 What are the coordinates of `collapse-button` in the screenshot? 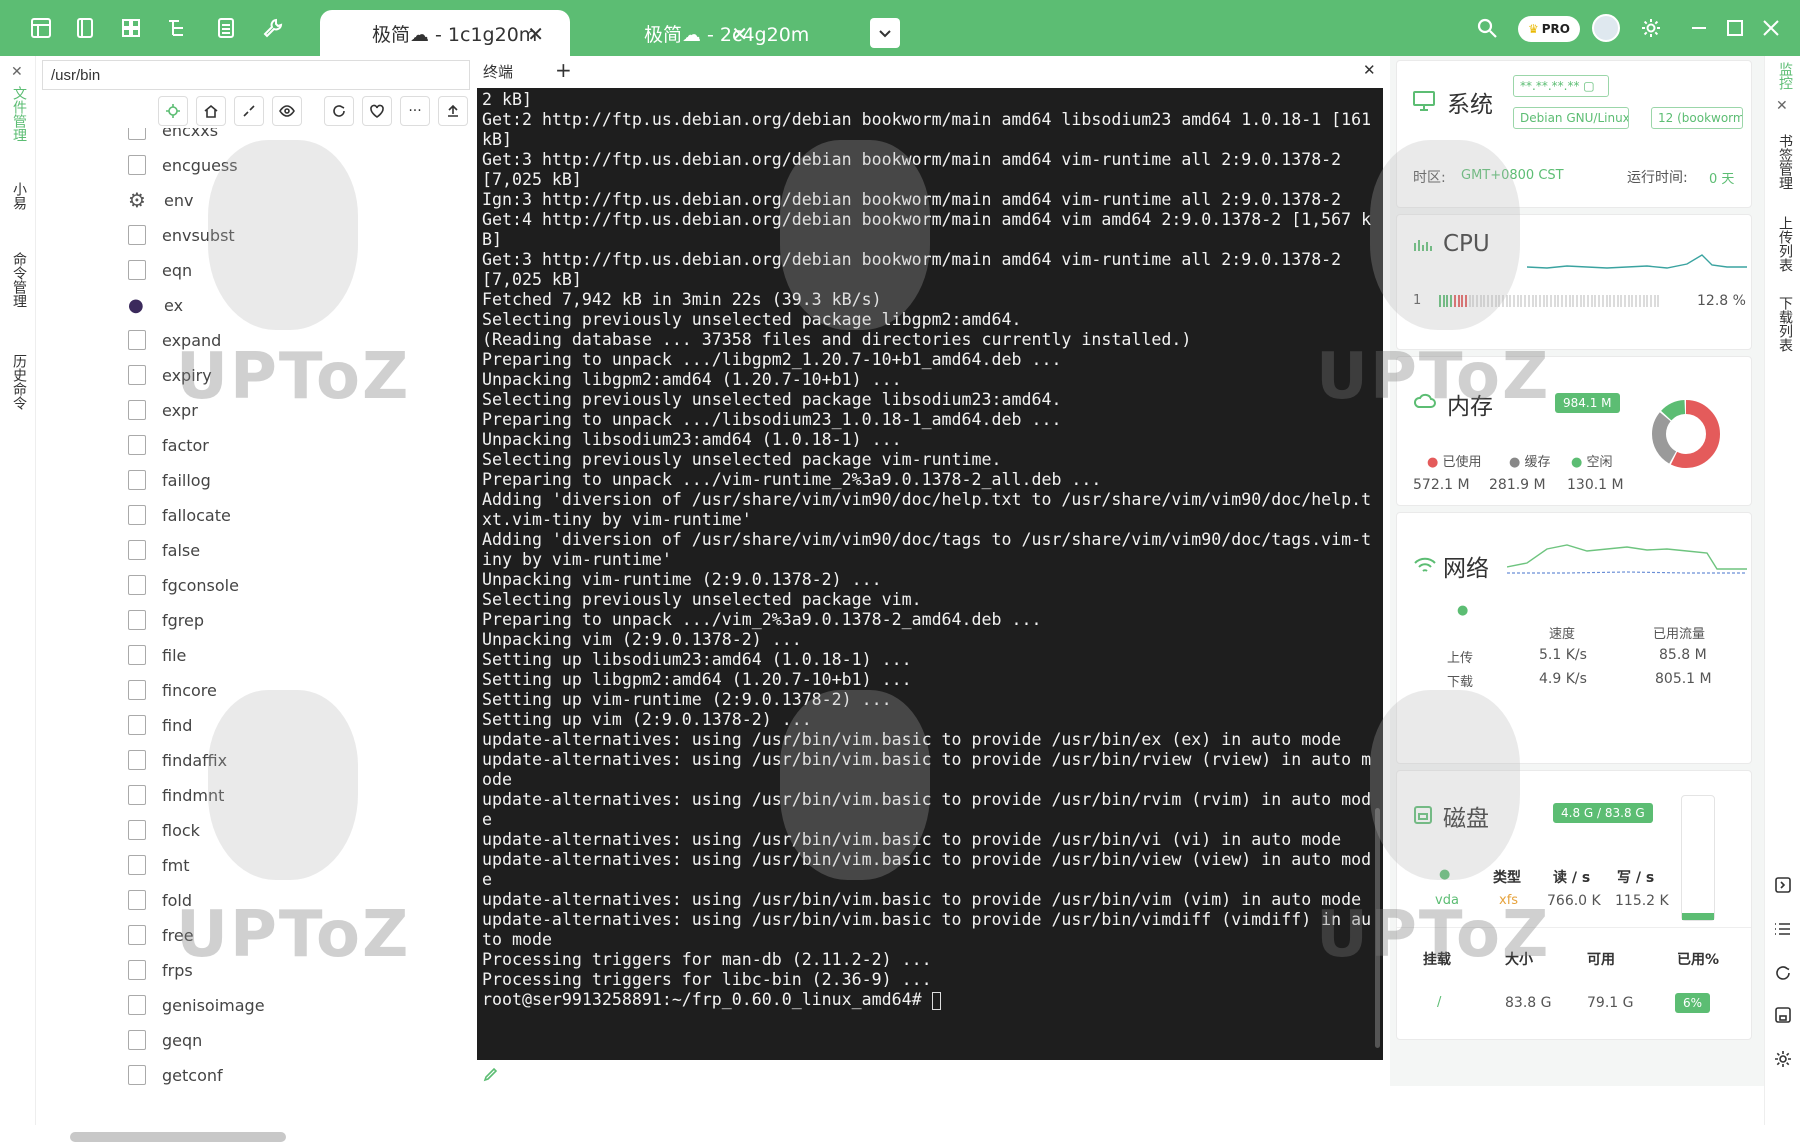 It's located at (249, 111).